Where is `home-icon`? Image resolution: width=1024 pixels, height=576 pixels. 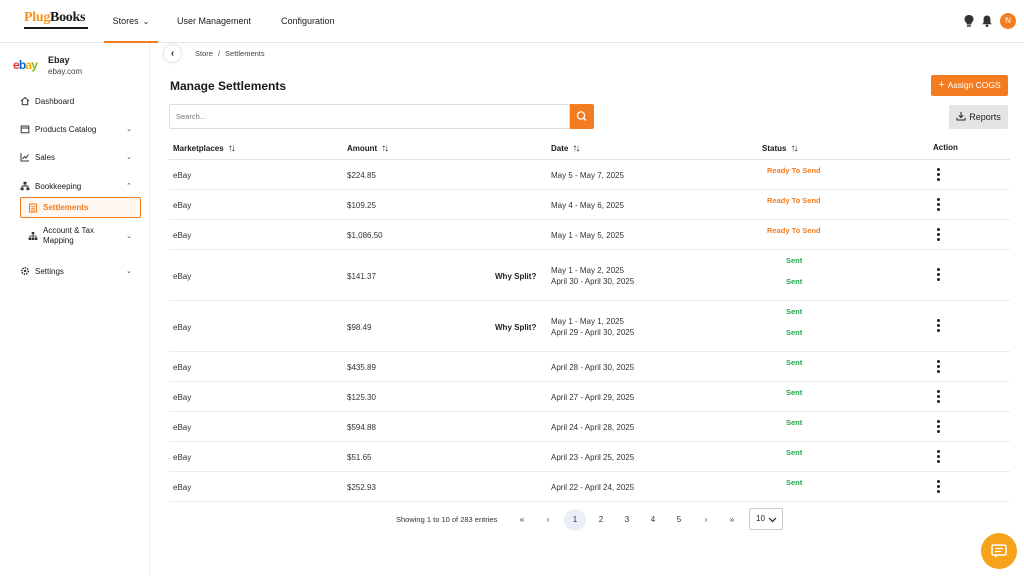 home-icon is located at coordinates (25, 101).